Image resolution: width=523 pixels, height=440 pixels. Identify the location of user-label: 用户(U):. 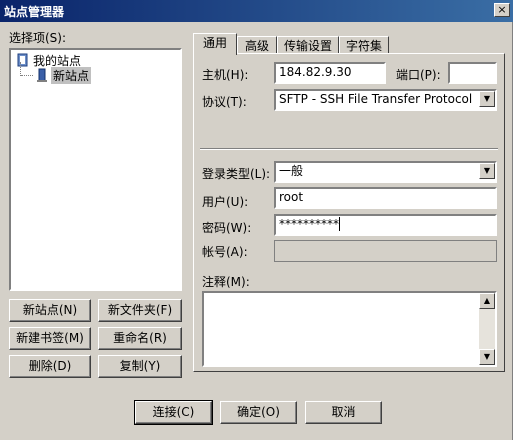
(225, 202).